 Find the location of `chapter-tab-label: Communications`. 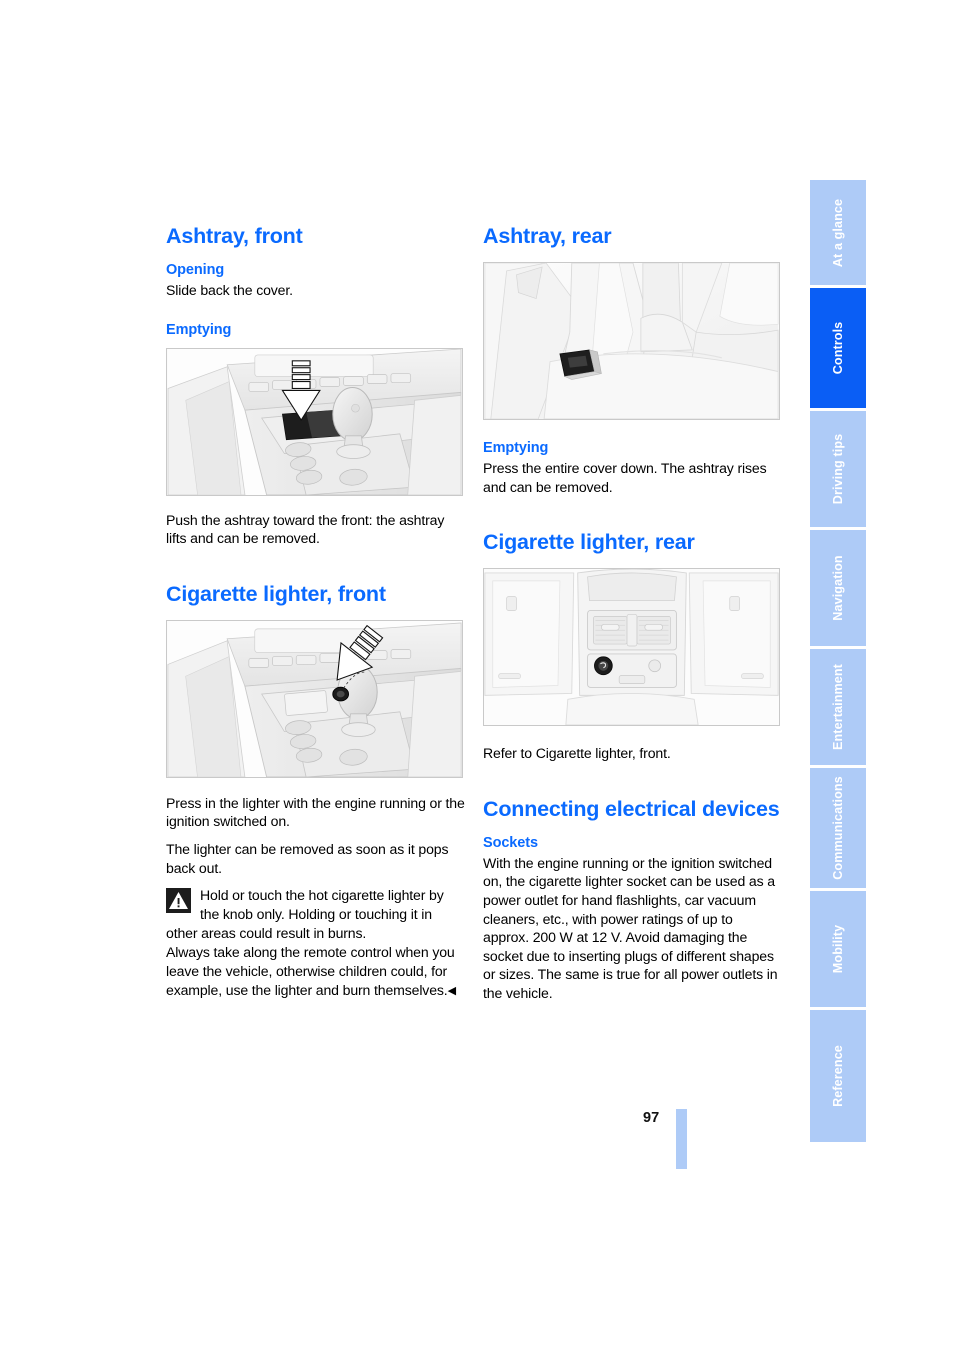

chapter-tab-label: Communications is located at coordinates (838, 828).